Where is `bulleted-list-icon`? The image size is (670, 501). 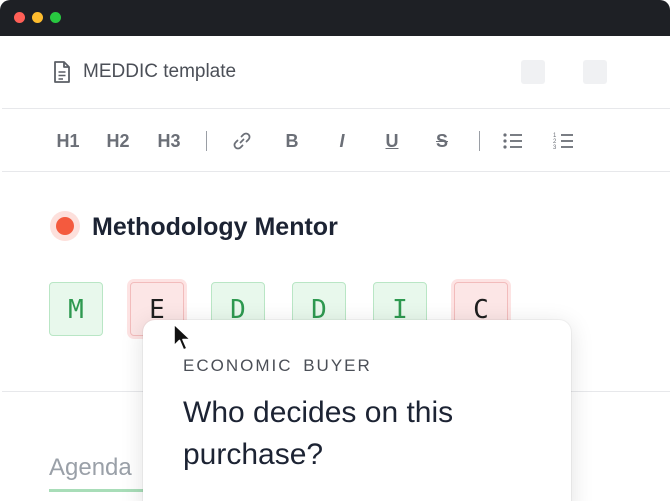 bulleted-list-icon is located at coordinates (513, 141).